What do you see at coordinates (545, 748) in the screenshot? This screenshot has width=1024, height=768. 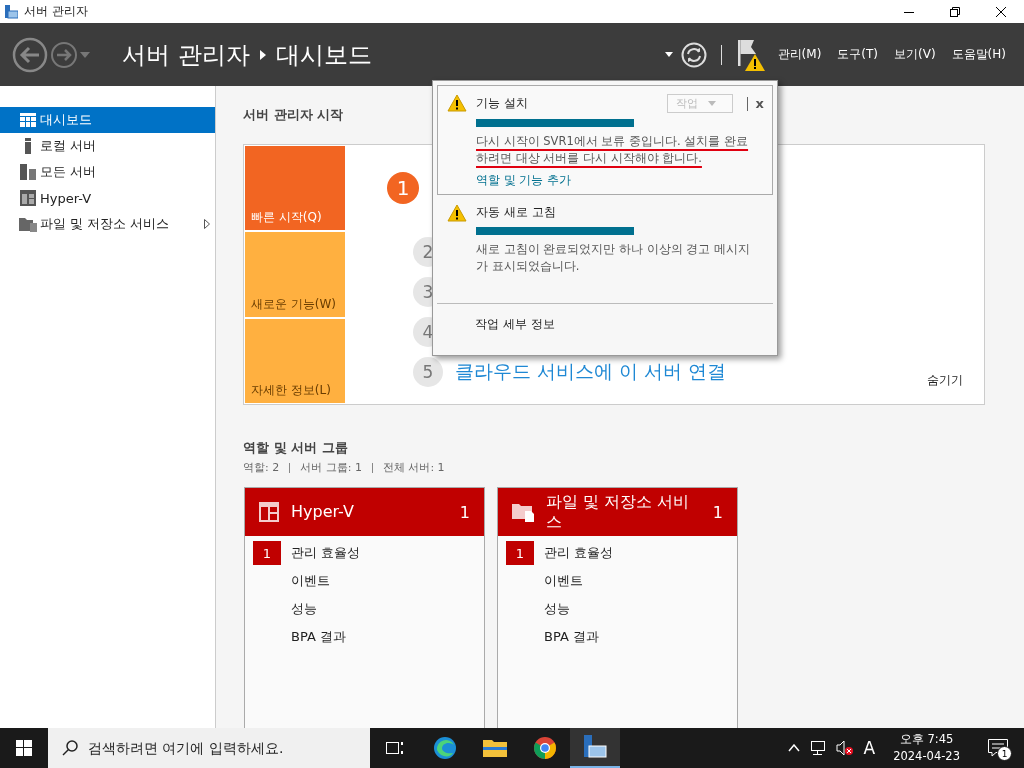 I see `round-browser-icon` at bounding box center [545, 748].